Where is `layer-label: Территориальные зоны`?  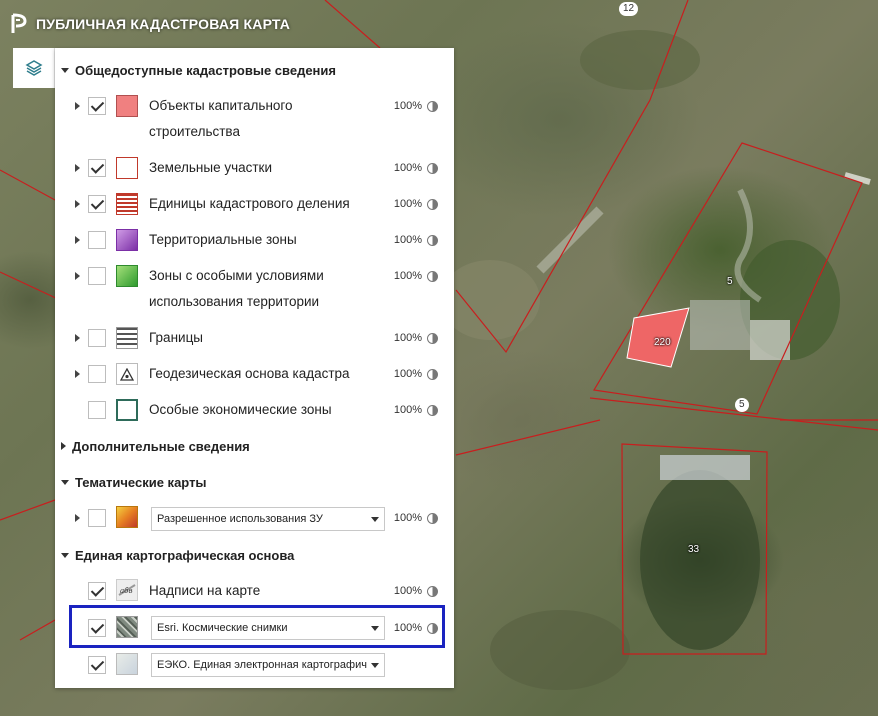
layer-label: Территориальные зоны is located at coordinates (223, 239).